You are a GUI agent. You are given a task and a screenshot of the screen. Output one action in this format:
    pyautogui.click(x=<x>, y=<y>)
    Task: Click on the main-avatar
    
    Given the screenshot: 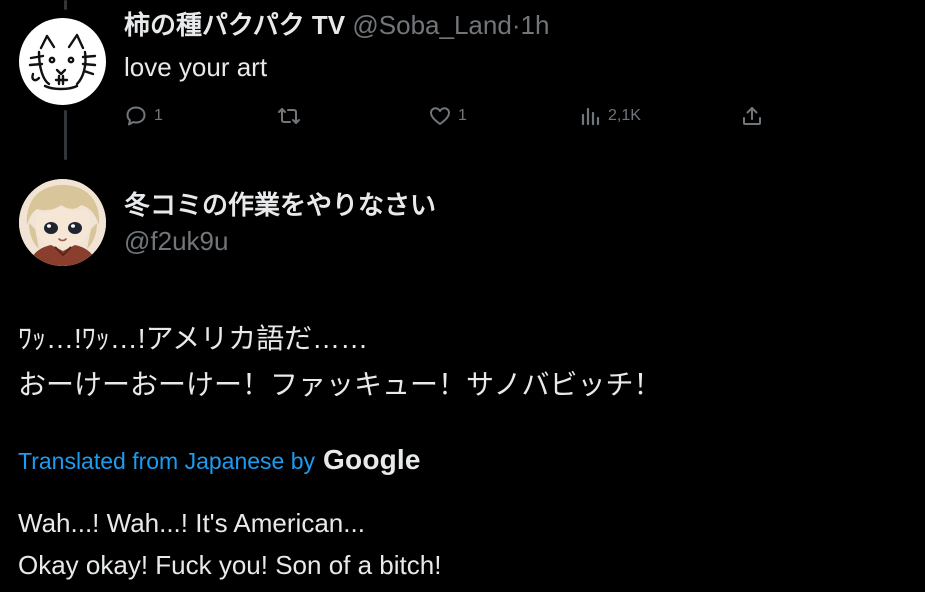 What is the action you would take?
    pyautogui.click(x=62, y=222)
    